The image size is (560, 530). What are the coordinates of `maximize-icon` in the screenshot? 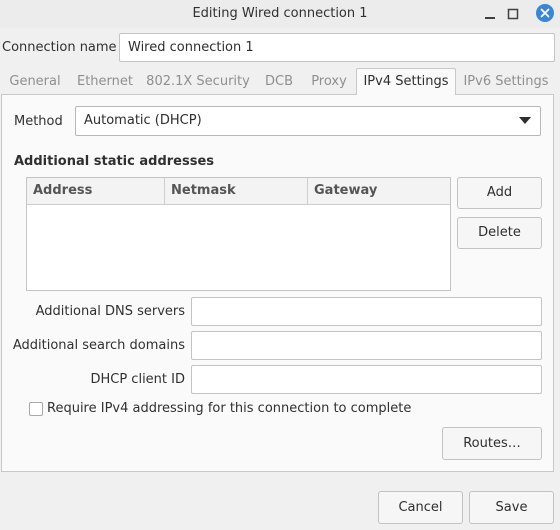 It's located at (513, 14).